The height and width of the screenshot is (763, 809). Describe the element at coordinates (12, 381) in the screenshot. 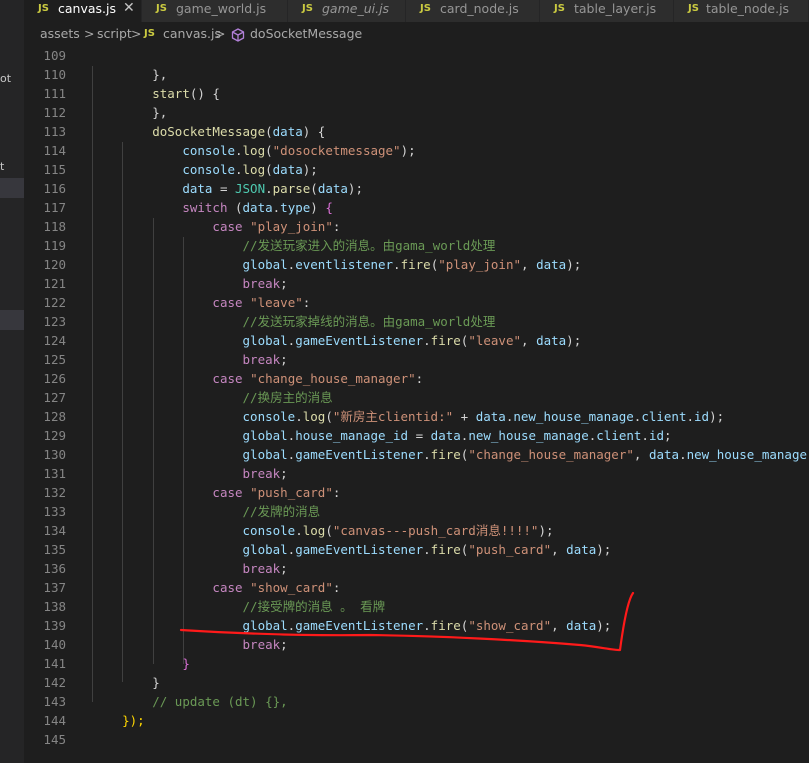

I see `explorer-sidebar: ot t` at that location.